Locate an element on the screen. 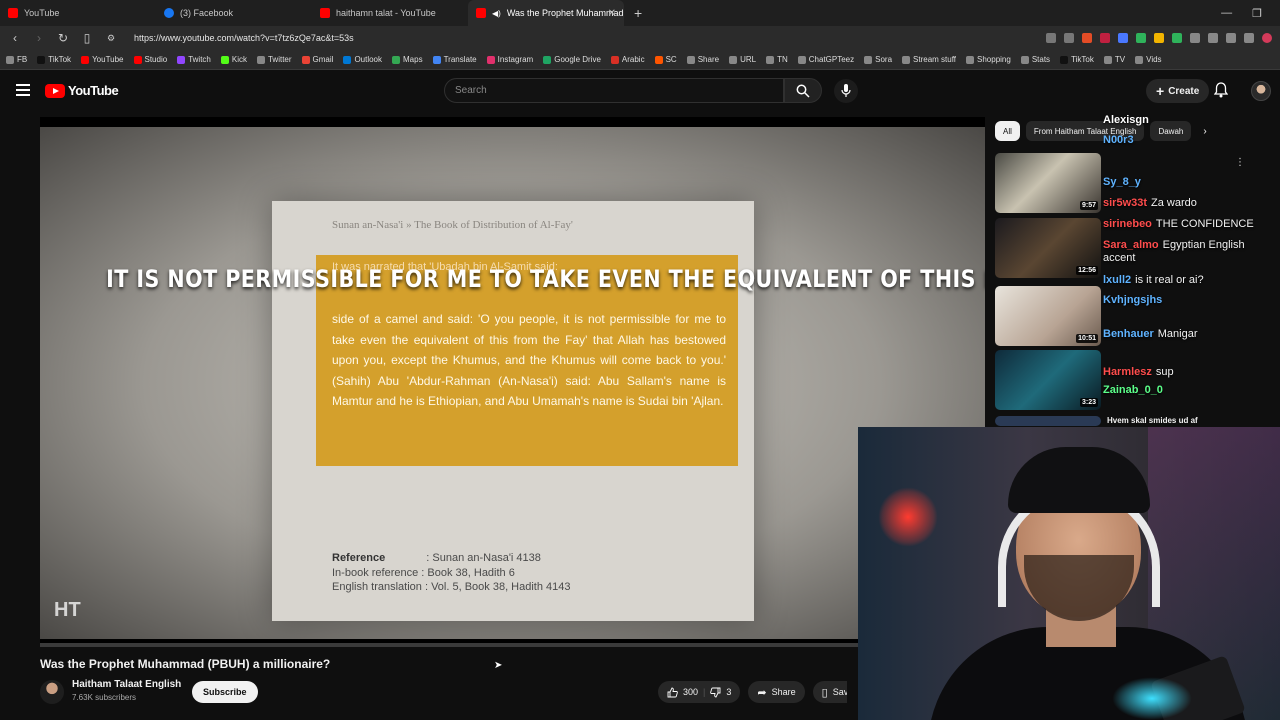  subscribe-button: Subscribe is located at coordinates (225, 692).